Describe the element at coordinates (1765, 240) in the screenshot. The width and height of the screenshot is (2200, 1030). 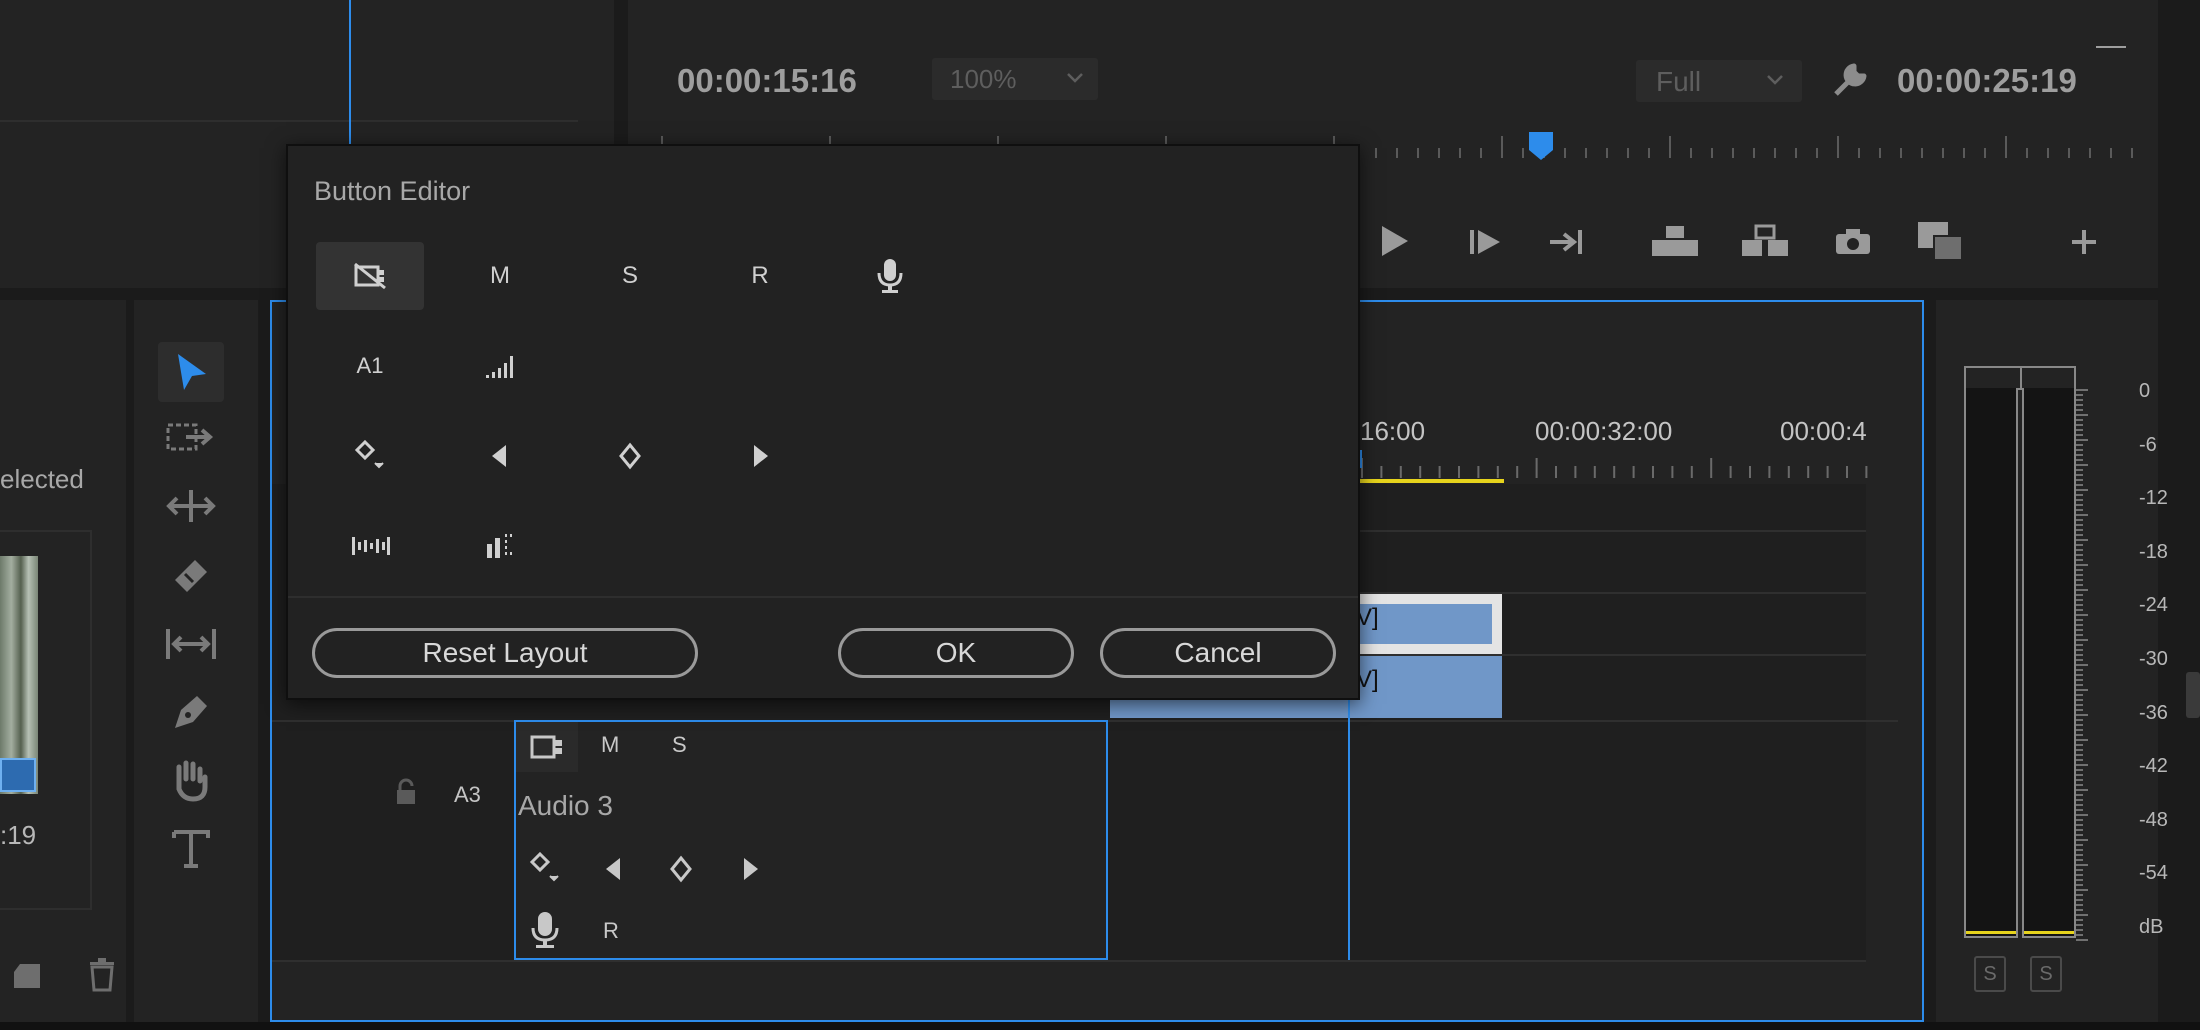
I see `extract-icon` at that location.